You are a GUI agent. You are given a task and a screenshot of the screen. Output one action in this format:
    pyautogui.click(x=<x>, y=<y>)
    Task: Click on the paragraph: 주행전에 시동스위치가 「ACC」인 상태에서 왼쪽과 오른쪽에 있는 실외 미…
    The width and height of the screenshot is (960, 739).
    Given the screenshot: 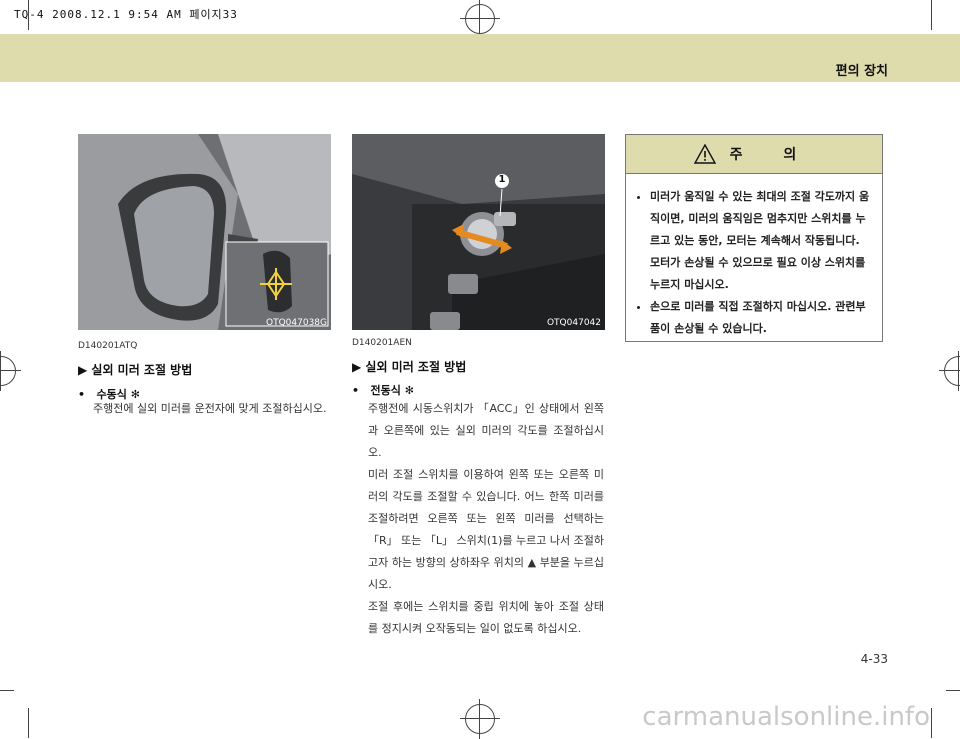 What is the action you would take?
    pyautogui.click(x=486, y=430)
    